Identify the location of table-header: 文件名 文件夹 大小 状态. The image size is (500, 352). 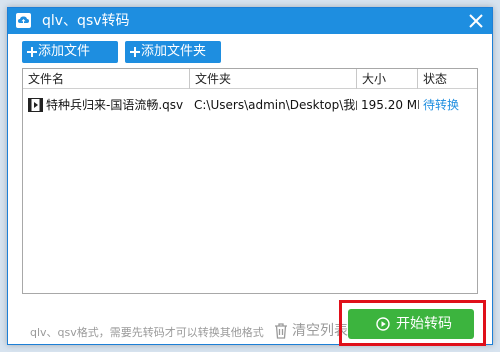
(250, 79).